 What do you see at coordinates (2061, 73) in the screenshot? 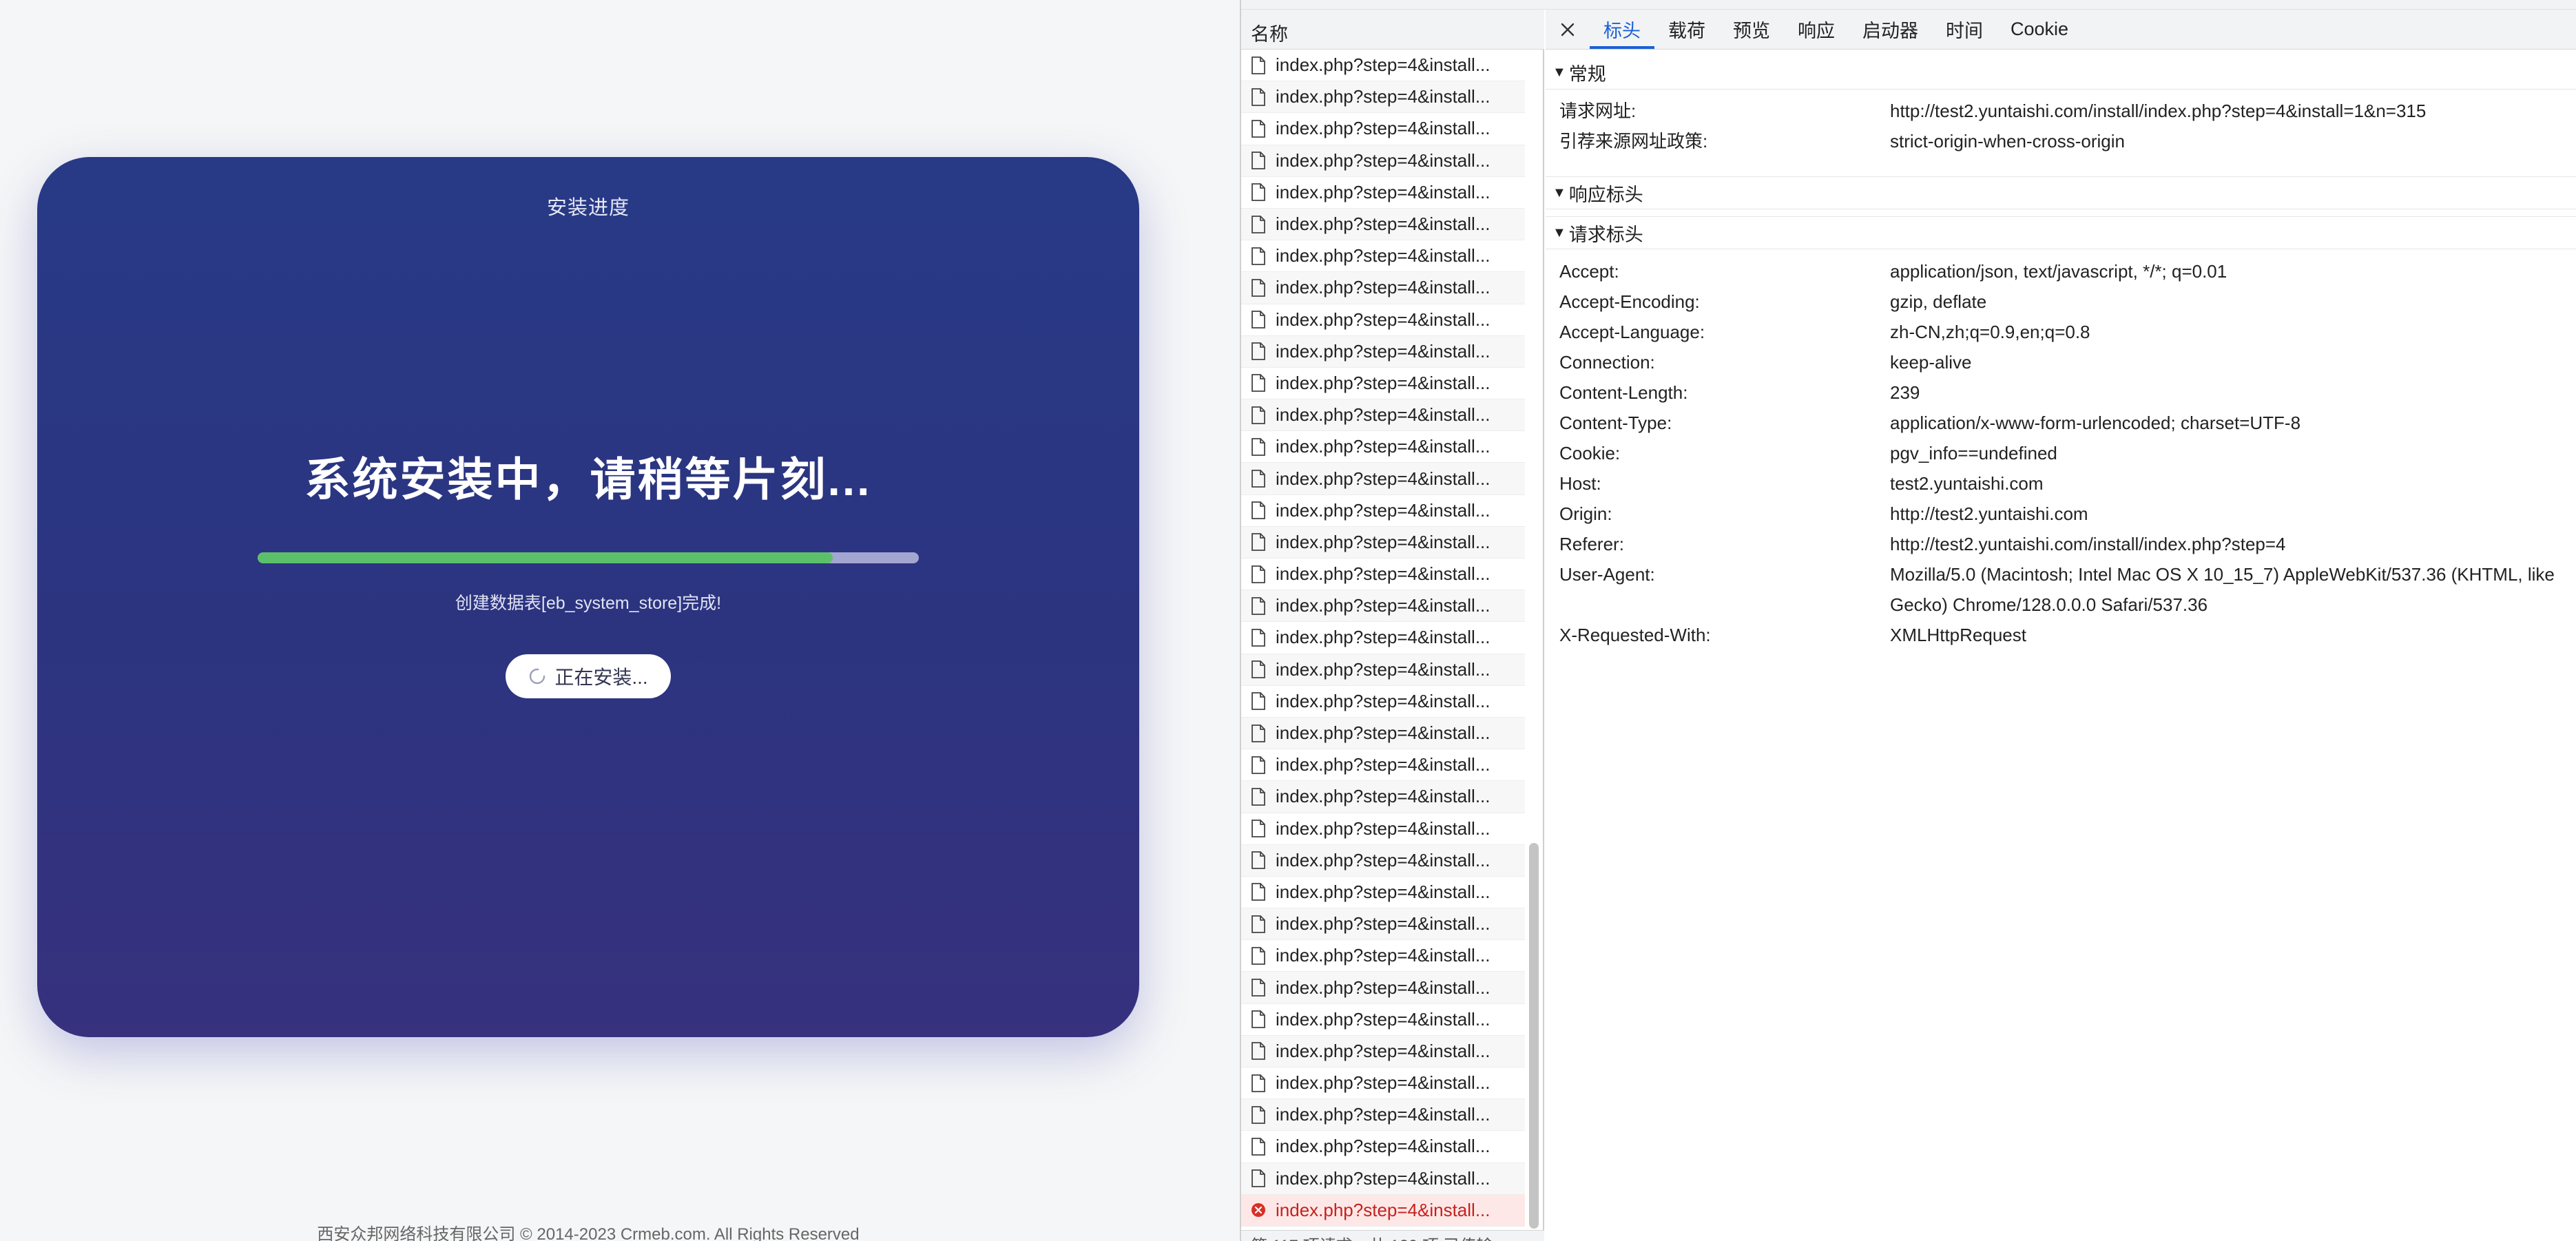
I see `general-section-toggle: ▼ 常规` at bounding box center [2061, 73].